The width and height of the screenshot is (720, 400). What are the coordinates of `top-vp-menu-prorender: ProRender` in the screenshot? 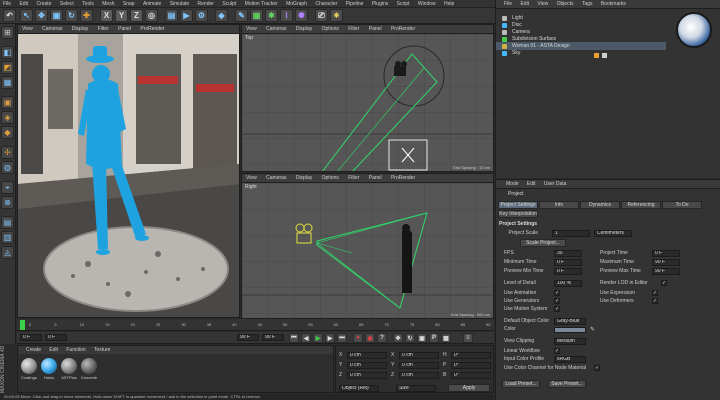 It's located at (403, 29).